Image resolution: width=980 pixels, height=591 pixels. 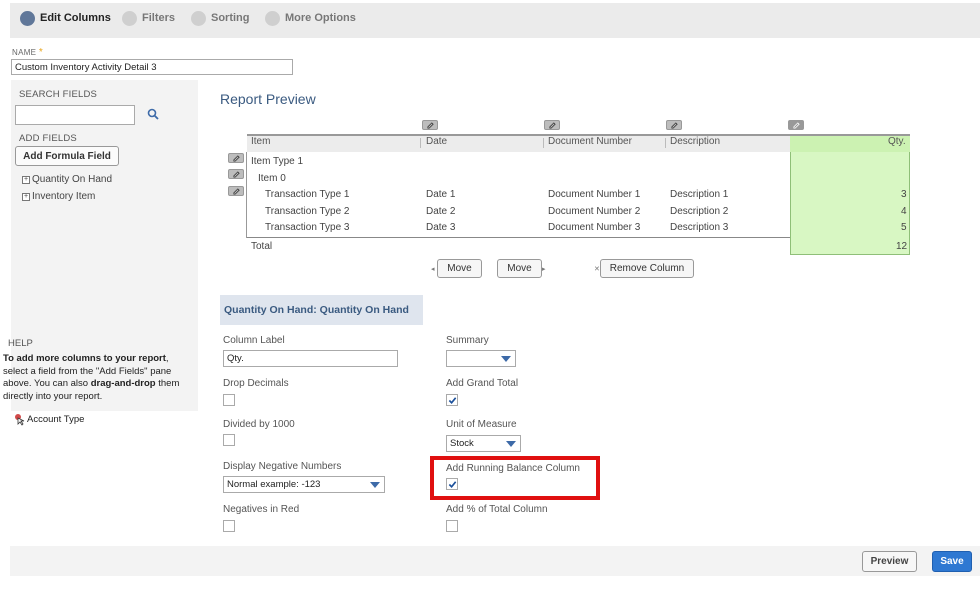 What do you see at coordinates (481, 424) in the screenshot?
I see `unit-of-measure-label: Unit of Measure` at bounding box center [481, 424].